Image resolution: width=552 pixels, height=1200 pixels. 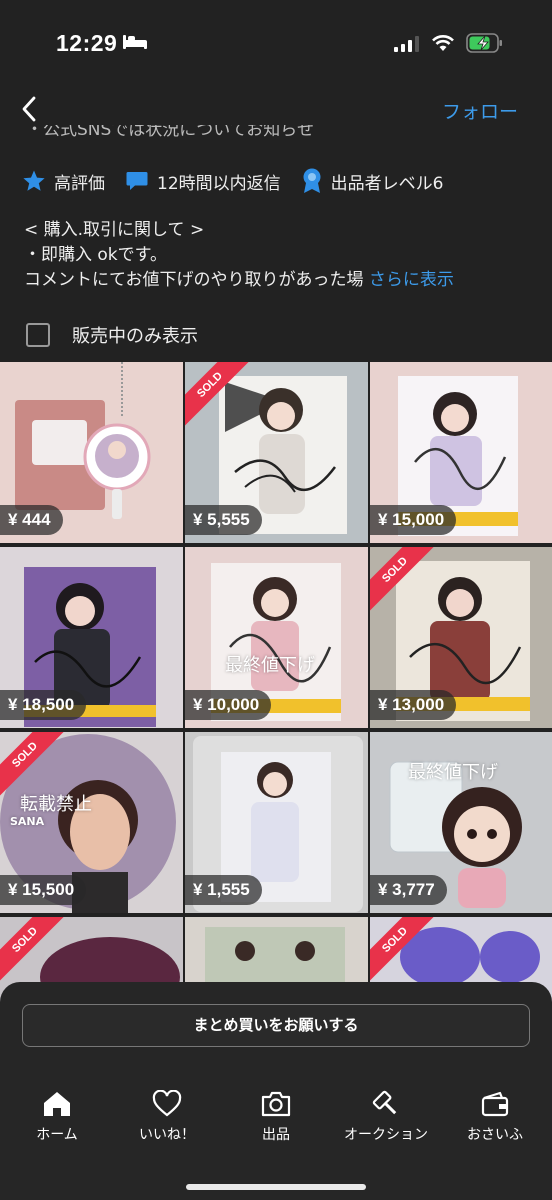 What do you see at coordinates (31, 520) in the screenshot?
I see `item-price: ¥ 444` at bounding box center [31, 520].